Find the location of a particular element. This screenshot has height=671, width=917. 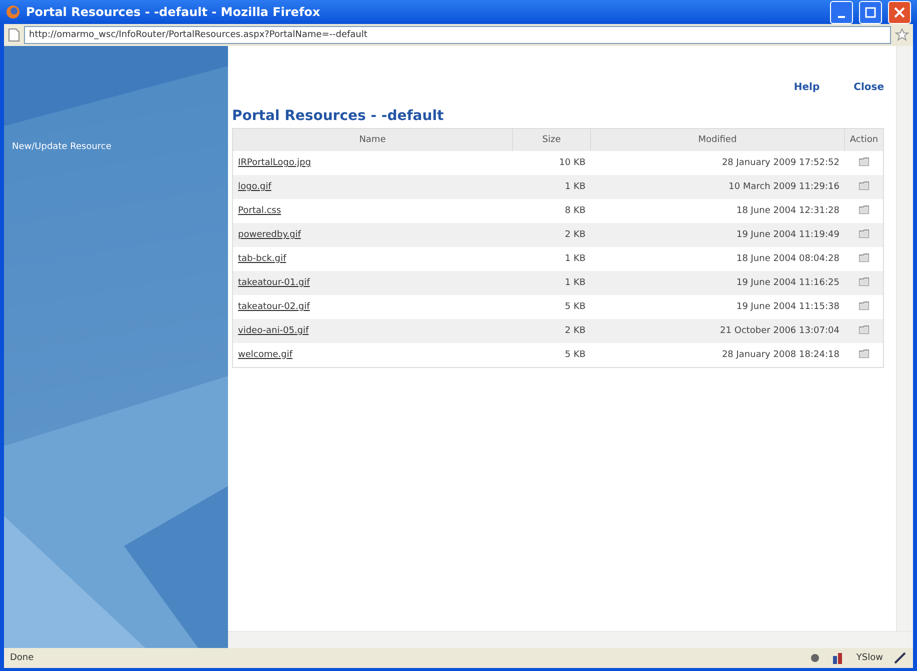

file-link: welcome.gif is located at coordinates (265, 355).